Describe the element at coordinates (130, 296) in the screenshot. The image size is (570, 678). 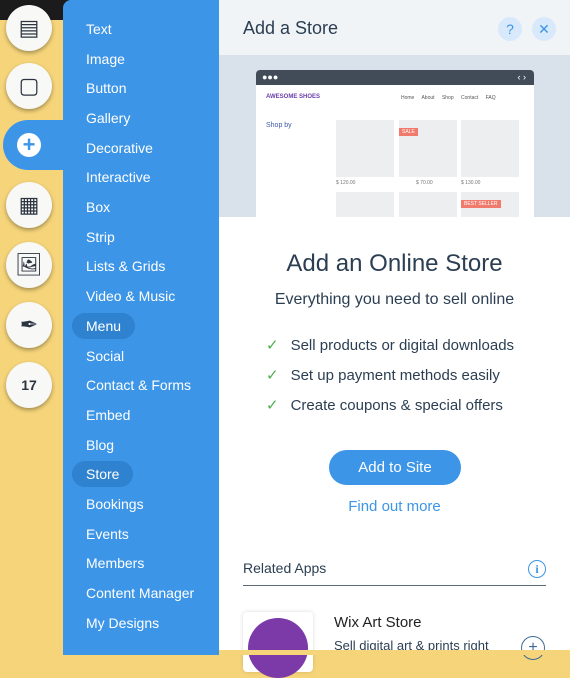
I see `menu-item-video-music: Video & Music` at that location.